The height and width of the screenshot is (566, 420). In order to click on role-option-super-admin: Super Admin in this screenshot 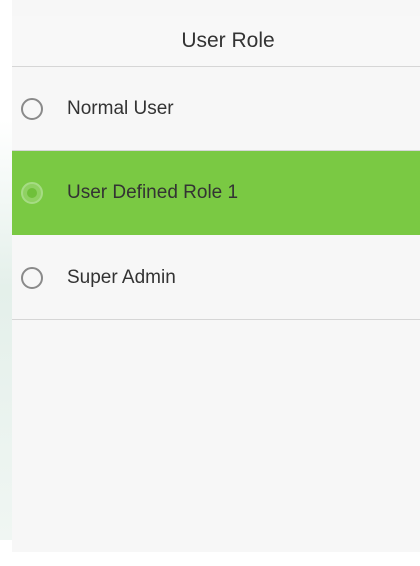, I will do `click(216, 278)`.